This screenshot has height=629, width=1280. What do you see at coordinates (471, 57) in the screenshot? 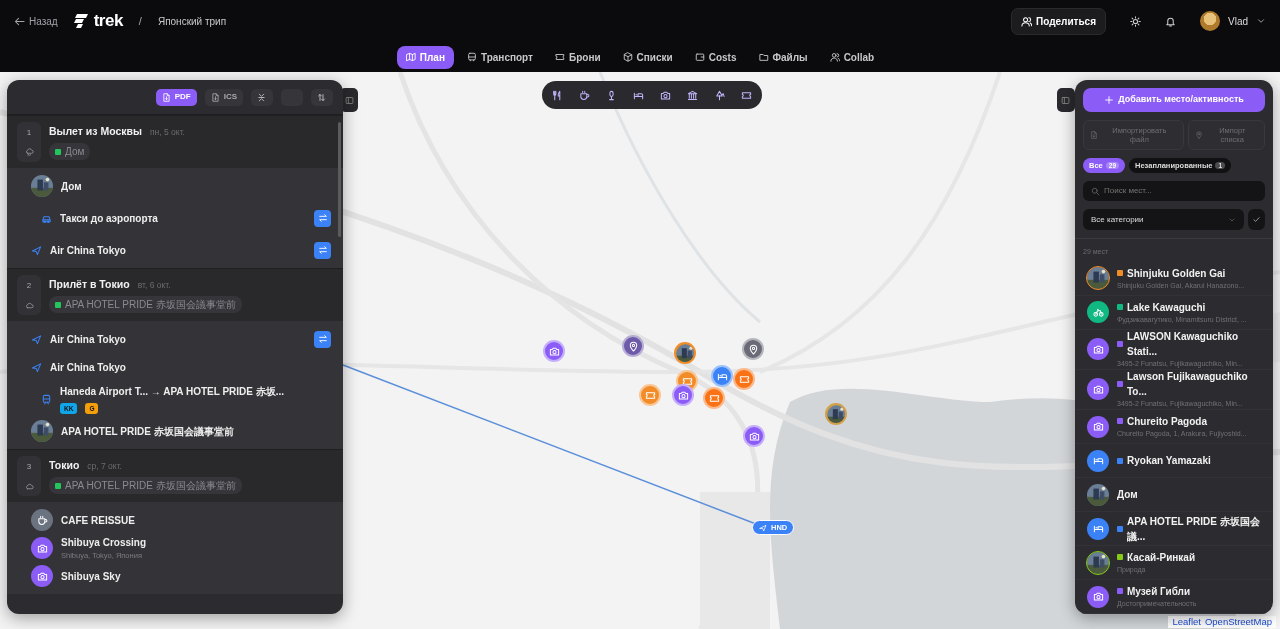
I see `bus-icon` at bounding box center [471, 57].